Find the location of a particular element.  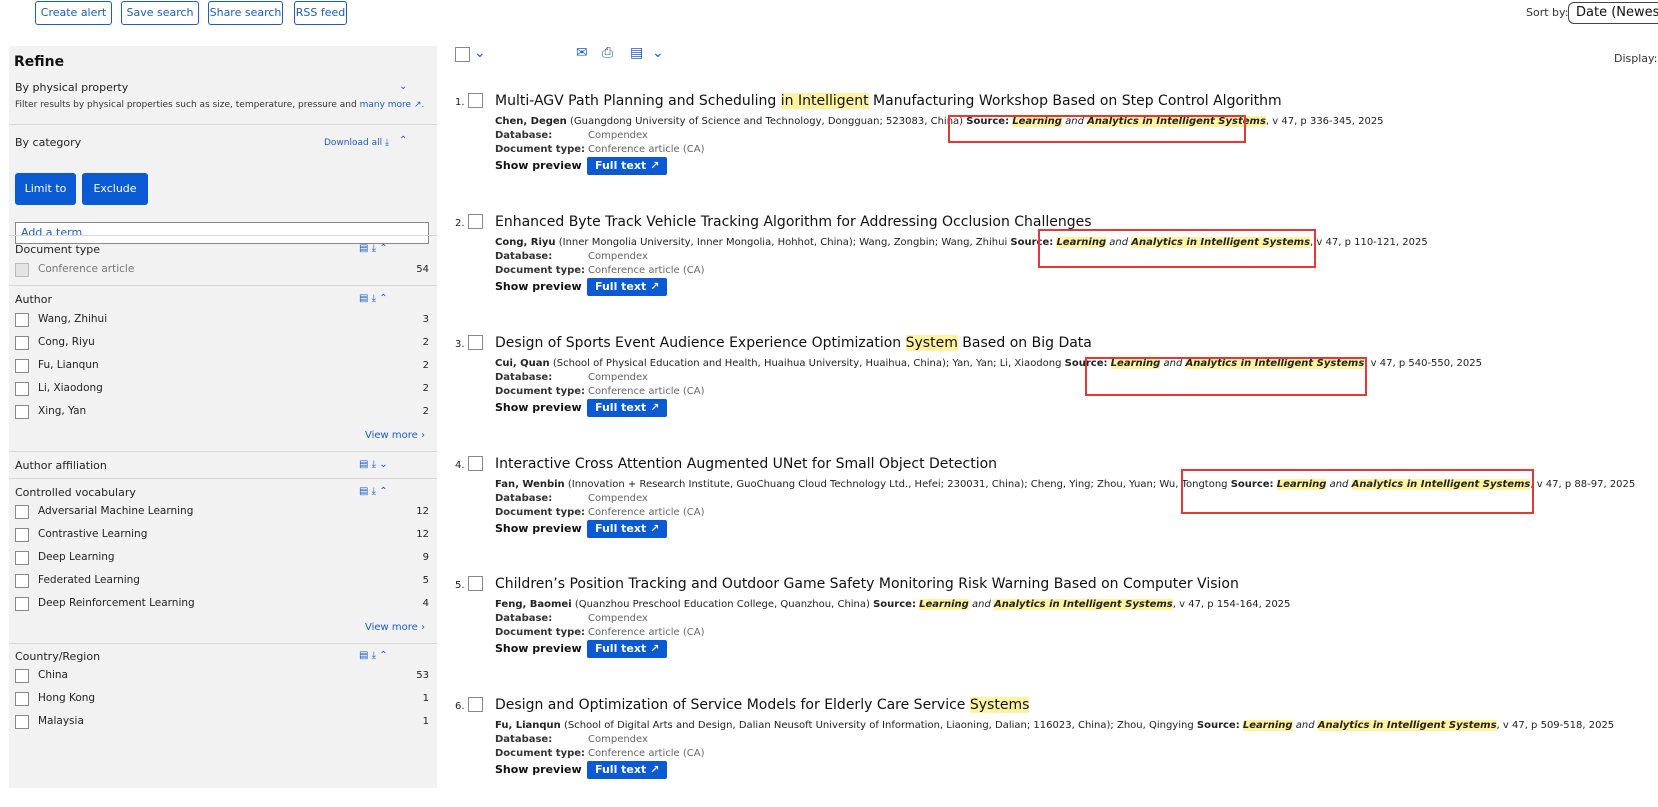

create-alert-button: Create alert is located at coordinates (73, 13).